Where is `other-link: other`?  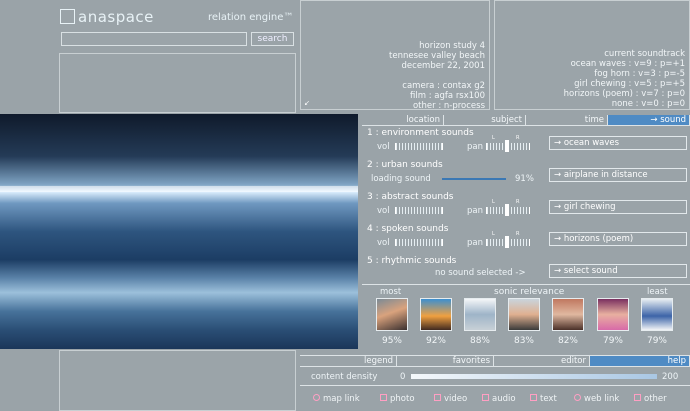 other-link: other is located at coordinates (650, 399).